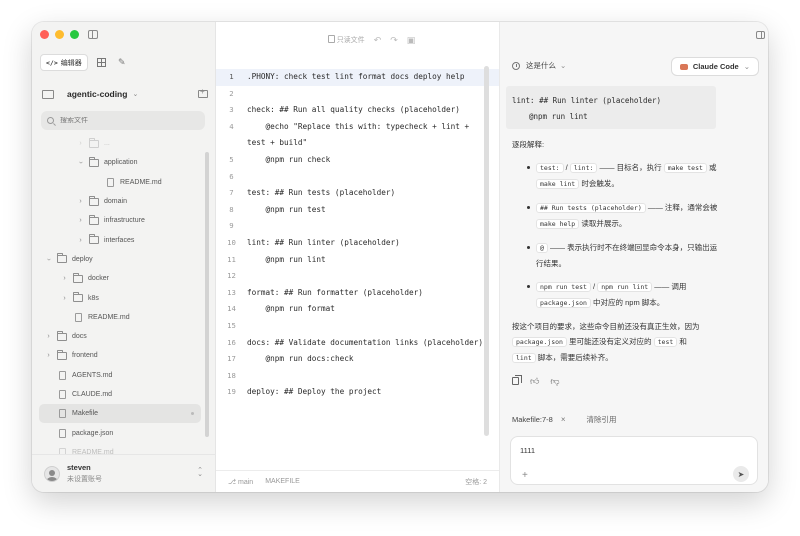  Describe the element at coordinates (411, 40) in the screenshot. I see `save-icon: ▣` at that location.